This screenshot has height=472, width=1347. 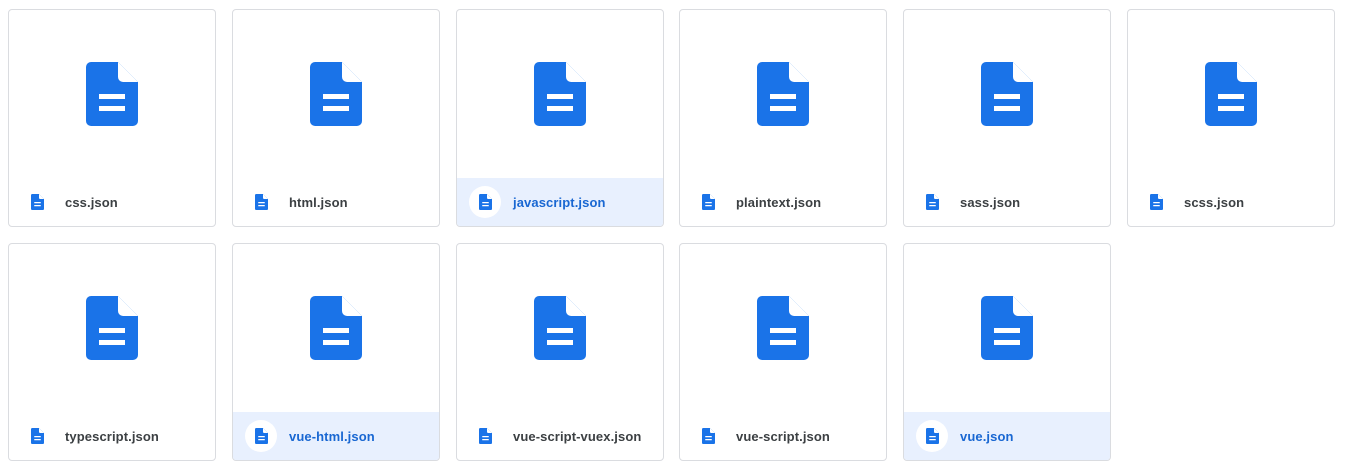 I want to click on file-name: vue-html.json, so click(x=332, y=436).